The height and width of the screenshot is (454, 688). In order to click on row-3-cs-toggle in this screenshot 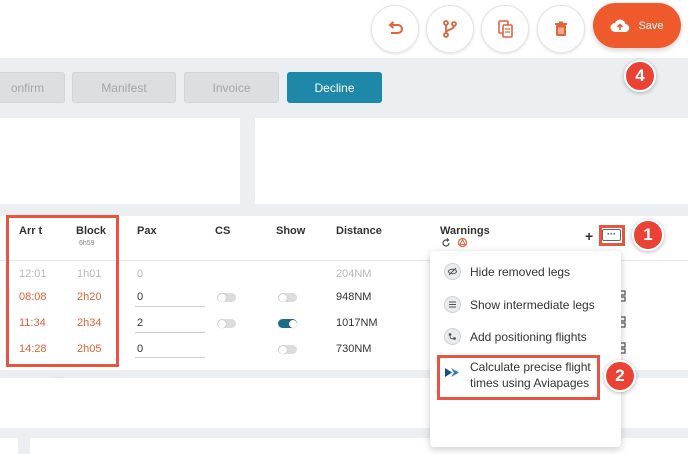, I will do `click(226, 323)`.